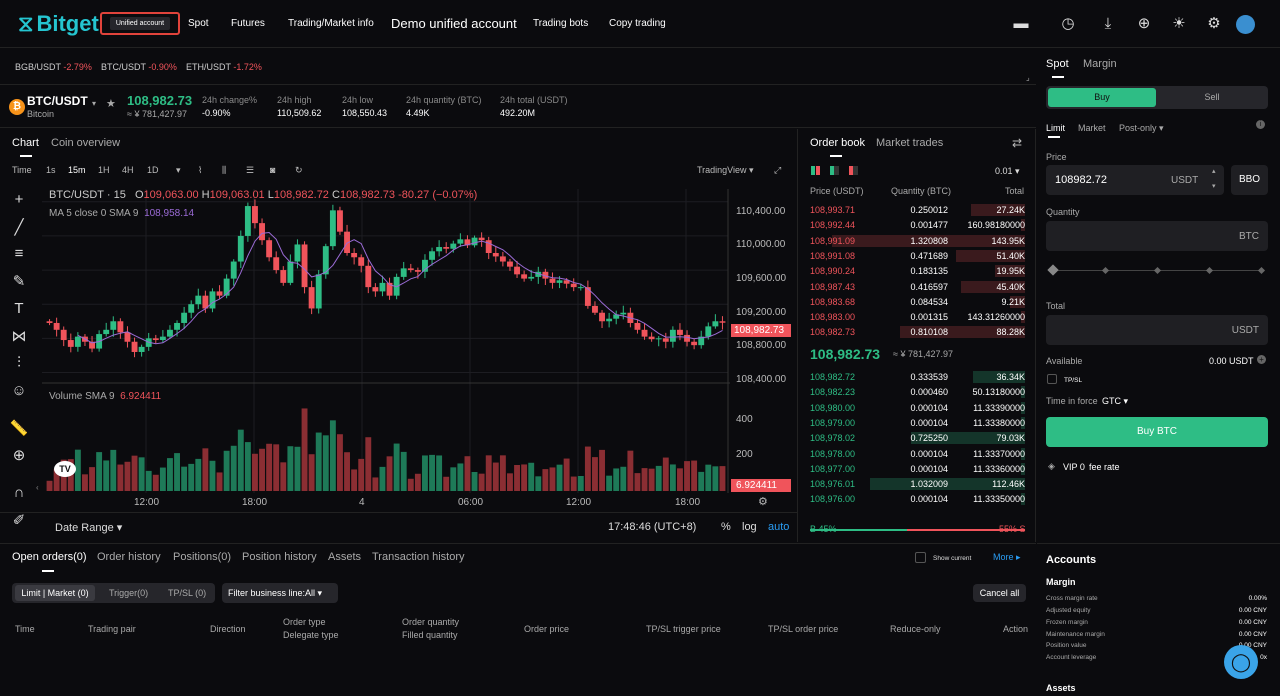  Describe the element at coordinates (55, 593) in the screenshot. I see `subtab-limit-market: Limit | Market (0)` at that location.